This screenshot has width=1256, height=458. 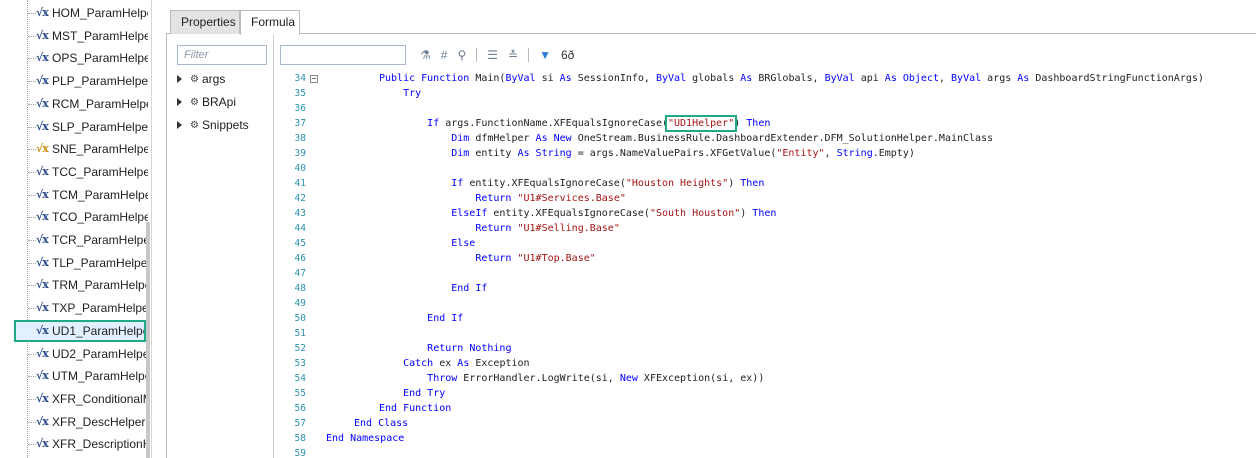 I want to click on tree-item-label: TCR_ParamHelper, so click(x=100, y=240).